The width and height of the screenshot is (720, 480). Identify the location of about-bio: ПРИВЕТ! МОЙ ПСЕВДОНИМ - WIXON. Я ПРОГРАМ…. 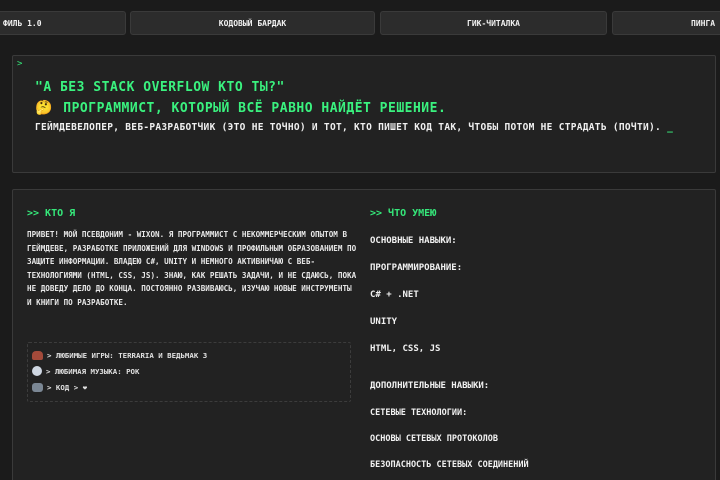
(192, 268).